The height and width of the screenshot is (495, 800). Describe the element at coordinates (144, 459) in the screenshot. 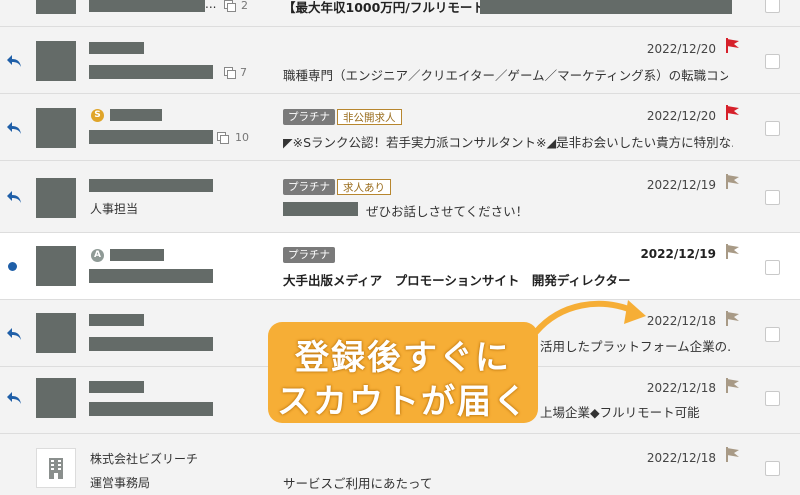

I see `sender-name: 株式会社ビズリーチ` at that location.